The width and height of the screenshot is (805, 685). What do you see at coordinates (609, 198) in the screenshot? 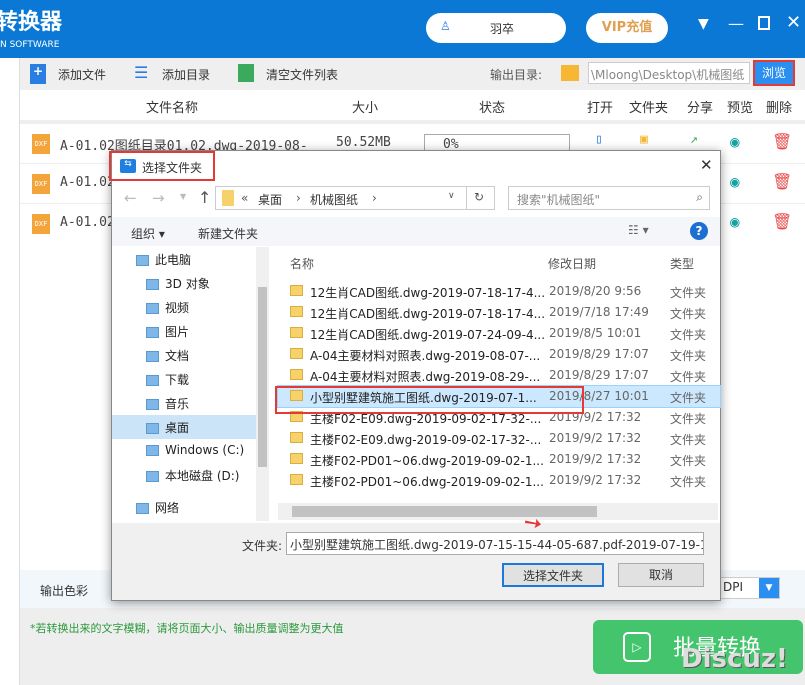
I see `search-input: 搜索"机械图纸" ⌕` at bounding box center [609, 198].